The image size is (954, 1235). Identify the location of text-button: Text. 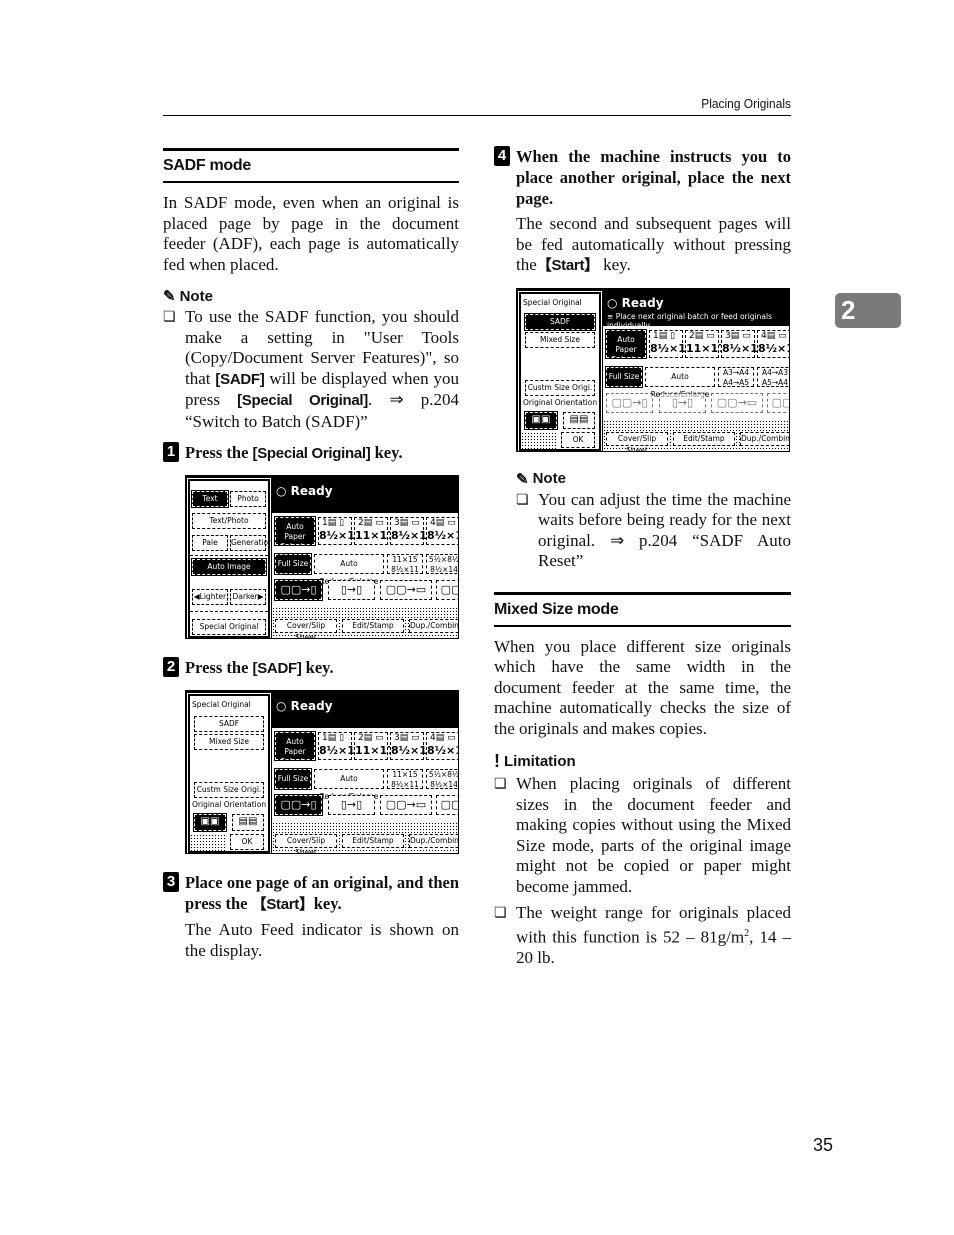
(210, 499).